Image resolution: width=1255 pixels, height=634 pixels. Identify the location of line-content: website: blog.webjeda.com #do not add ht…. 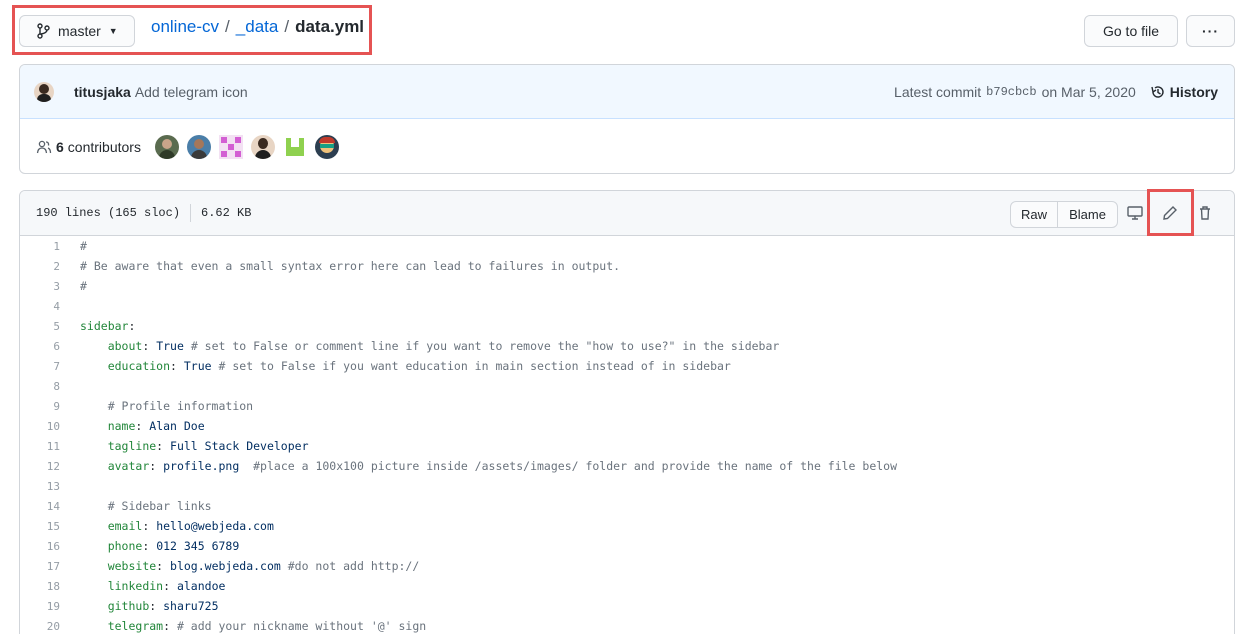
(240, 566).